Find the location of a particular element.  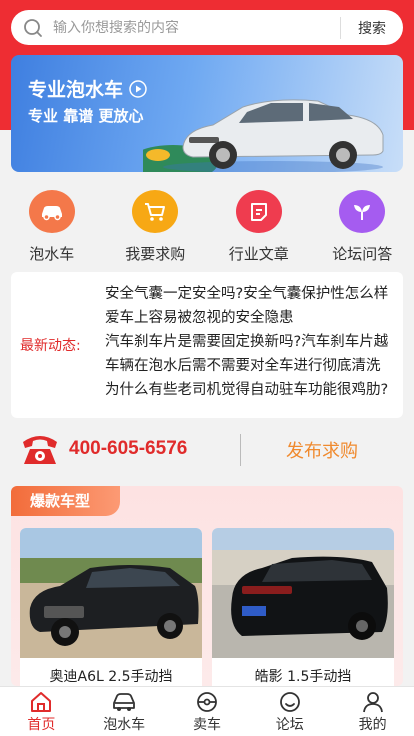

tab-label: 论坛 is located at coordinates (289, 725).